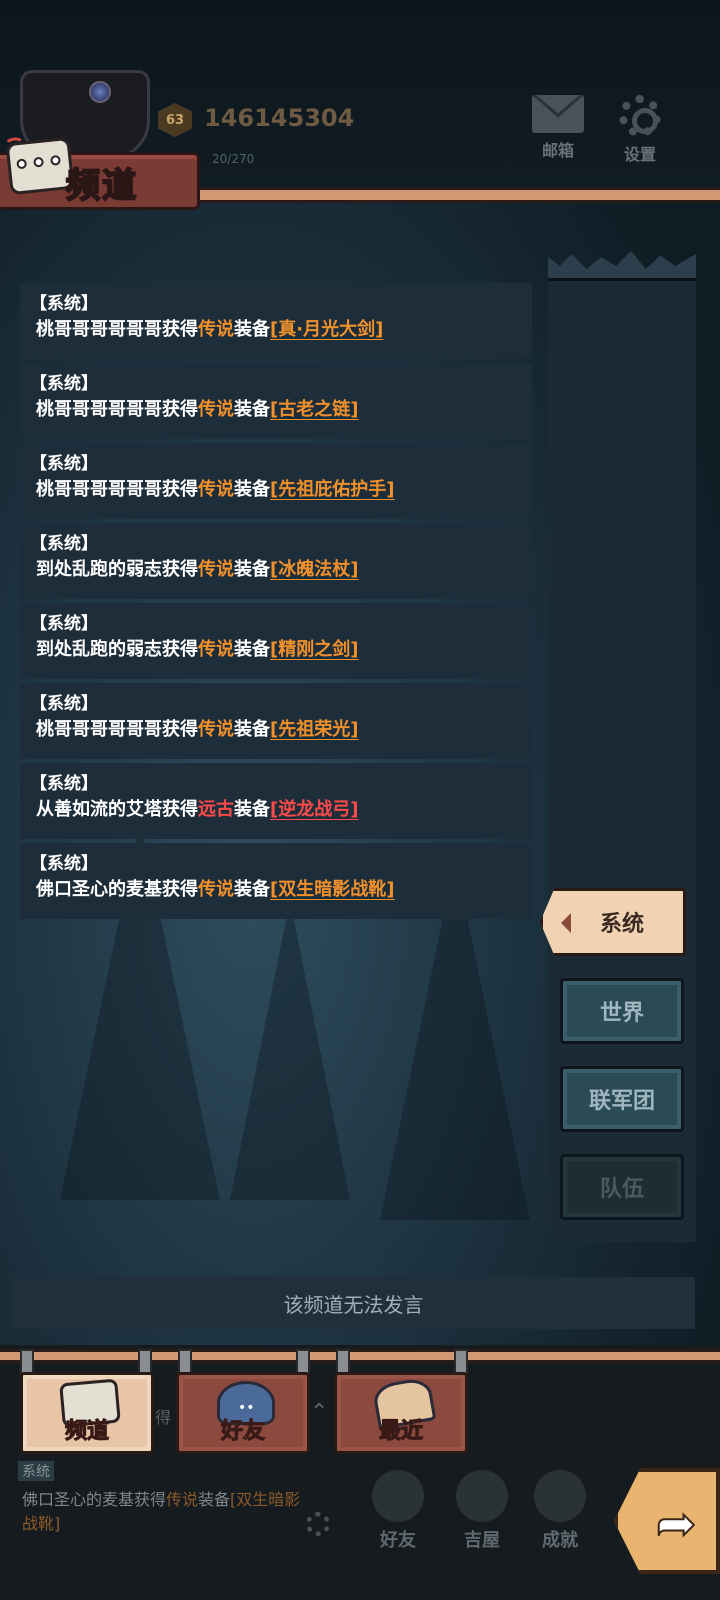 This screenshot has width=720, height=1600. Describe the element at coordinates (332, 489) in the screenshot. I see `item-link: [先祖庇佑护手]` at that location.